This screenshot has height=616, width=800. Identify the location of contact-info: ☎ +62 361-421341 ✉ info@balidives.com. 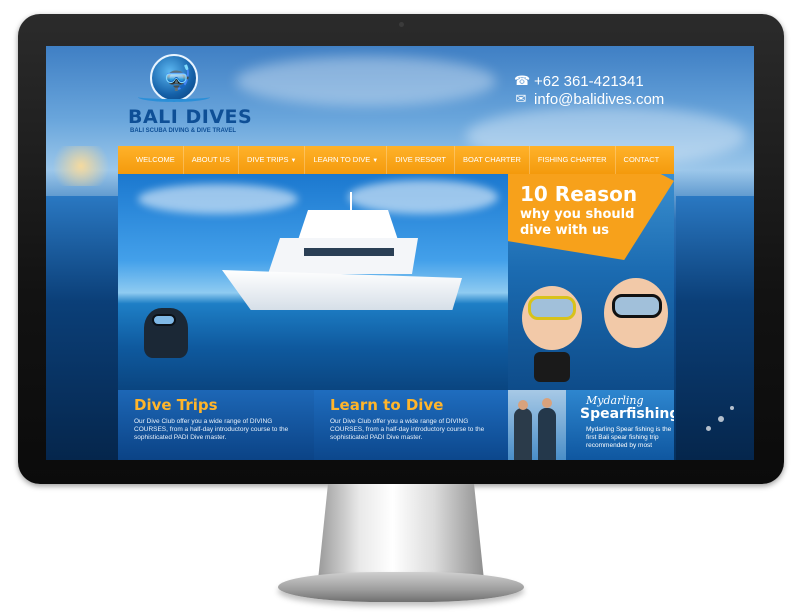
(589, 90).